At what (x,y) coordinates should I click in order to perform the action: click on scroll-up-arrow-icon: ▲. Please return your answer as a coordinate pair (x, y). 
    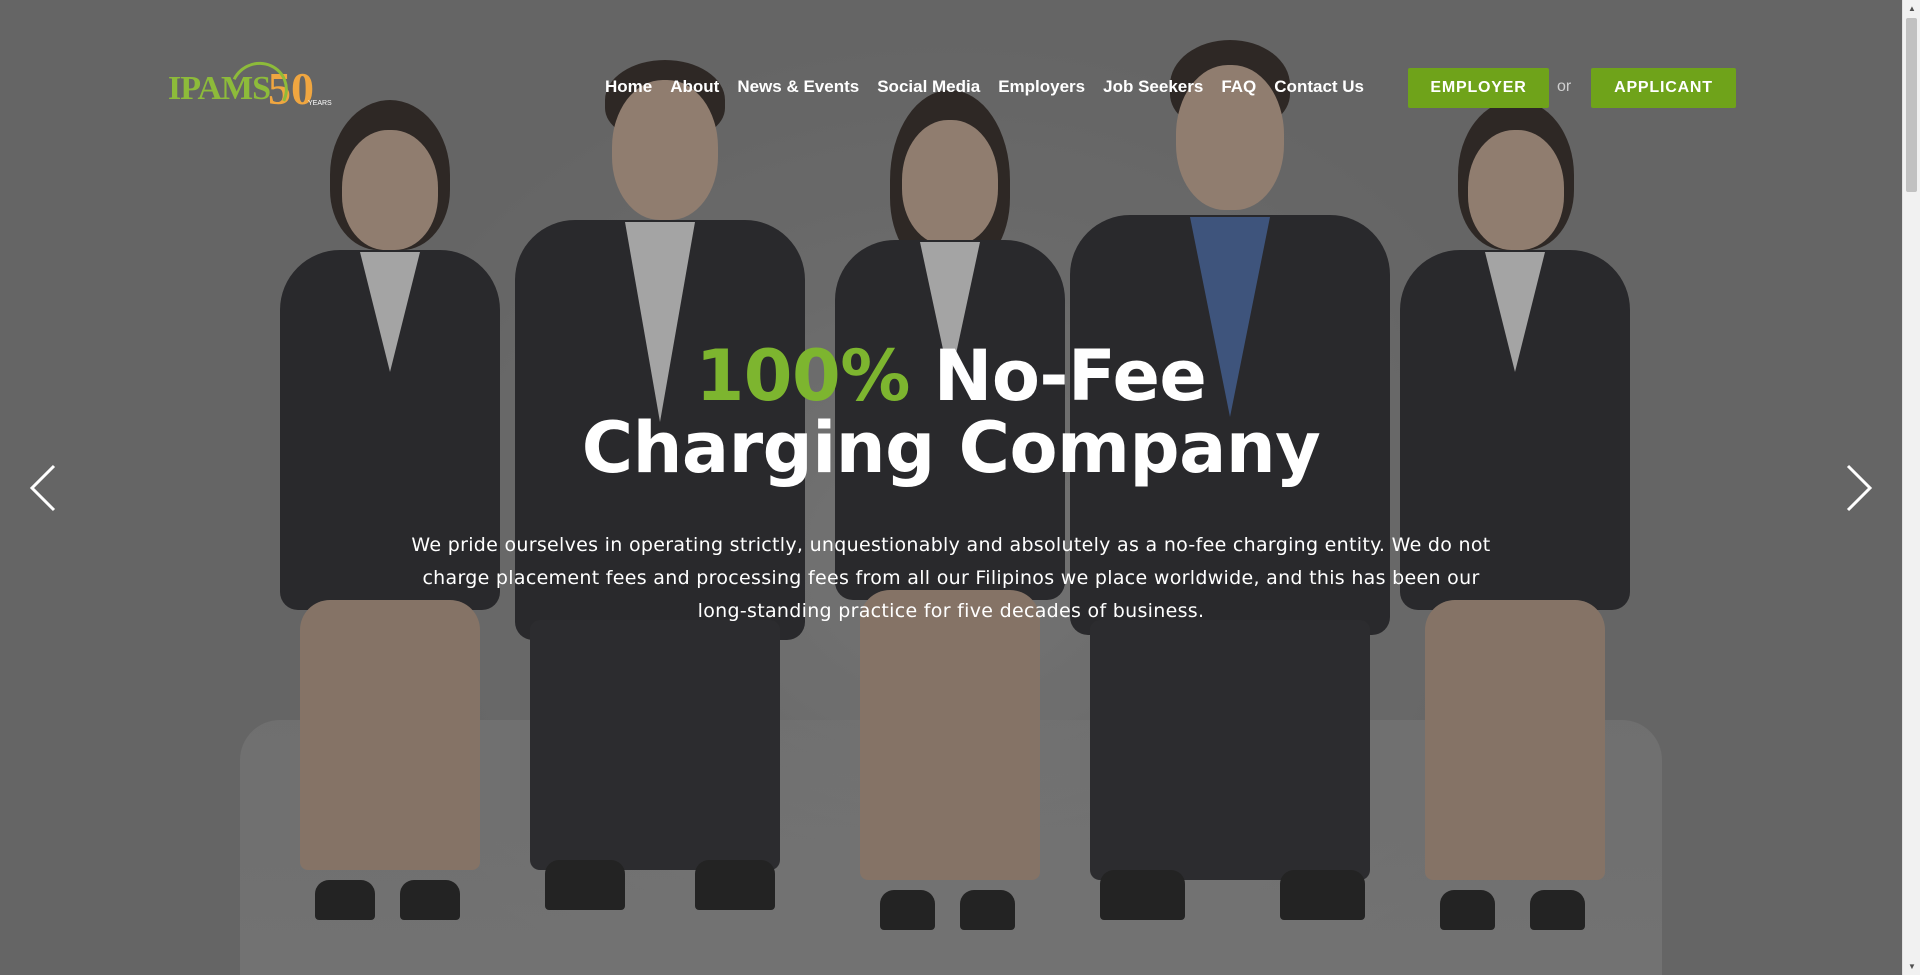
    Looking at the image, I should click on (1911, 8).